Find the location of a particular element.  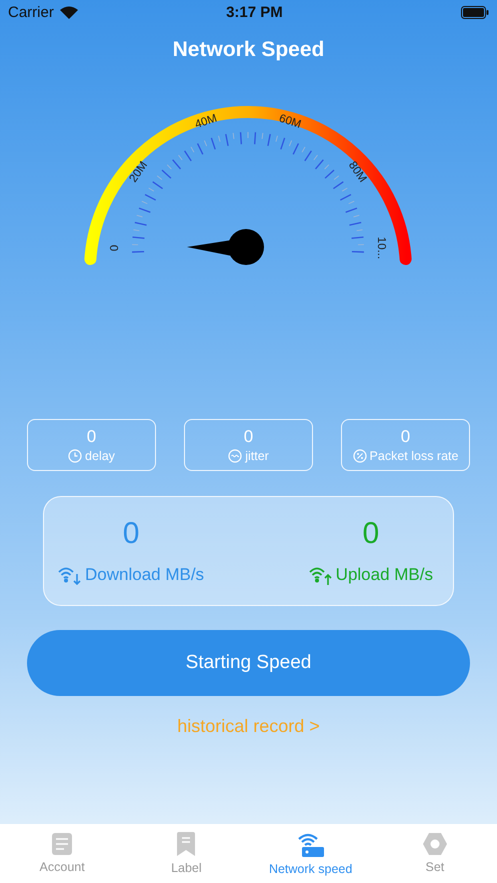

percent-icon is located at coordinates (359, 456).